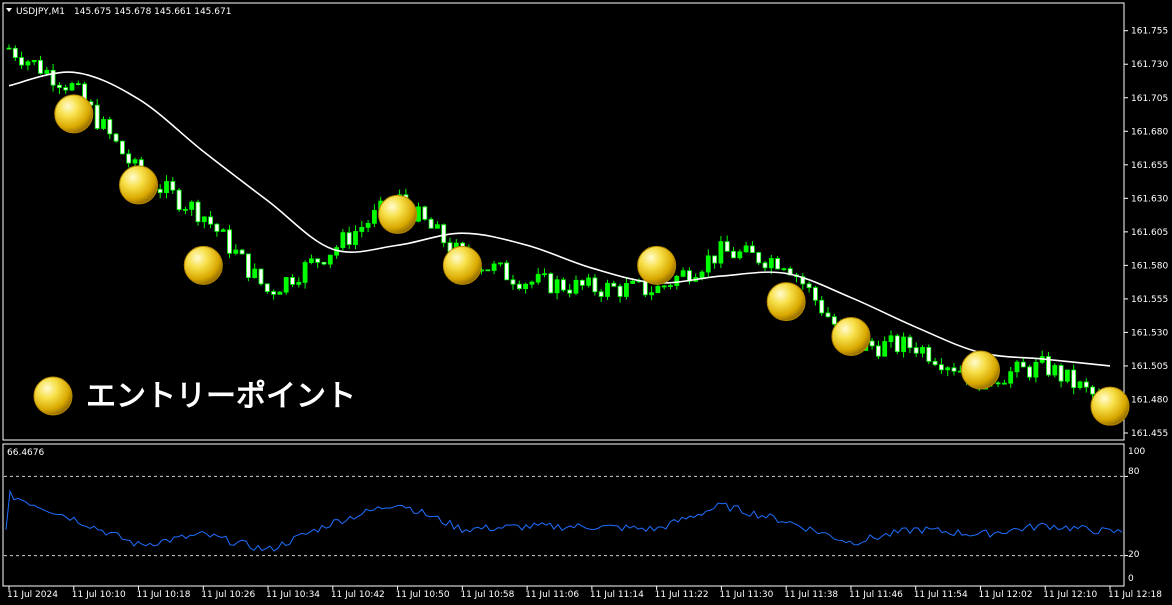 Image resolution: width=1172 pixels, height=605 pixels. What do you see at coordinates (152, 12) in the screenshot?
I see `ohlc-label: 145.675 145.678 145.661 145.671` at bounding box center [152, 12].